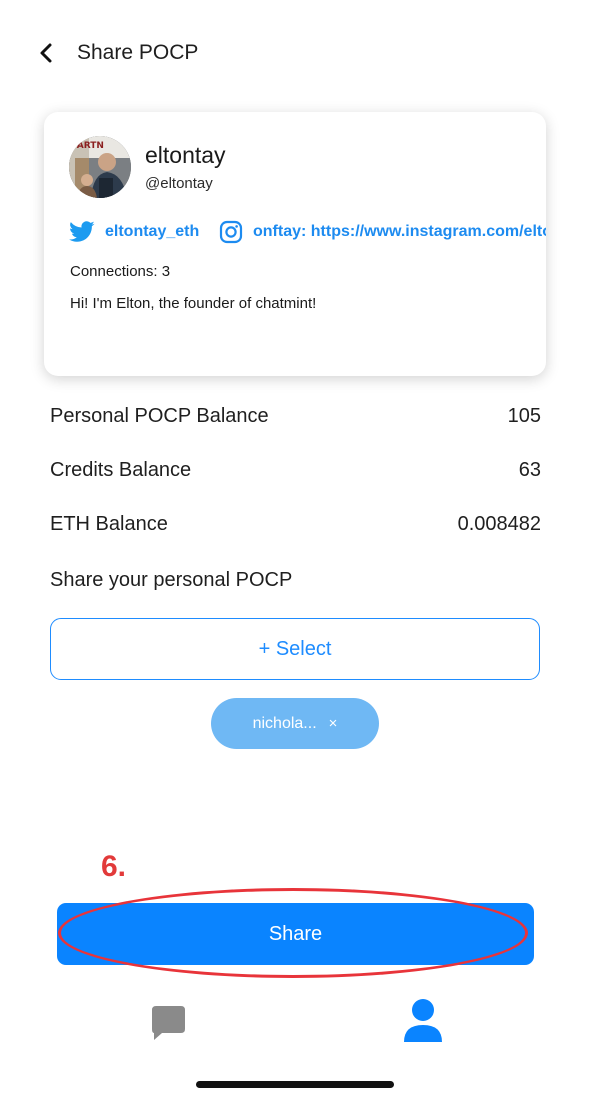 This screenshot has width=590, height=1100. I want to click on balance-label: Credits Balance, so click(121, 470).